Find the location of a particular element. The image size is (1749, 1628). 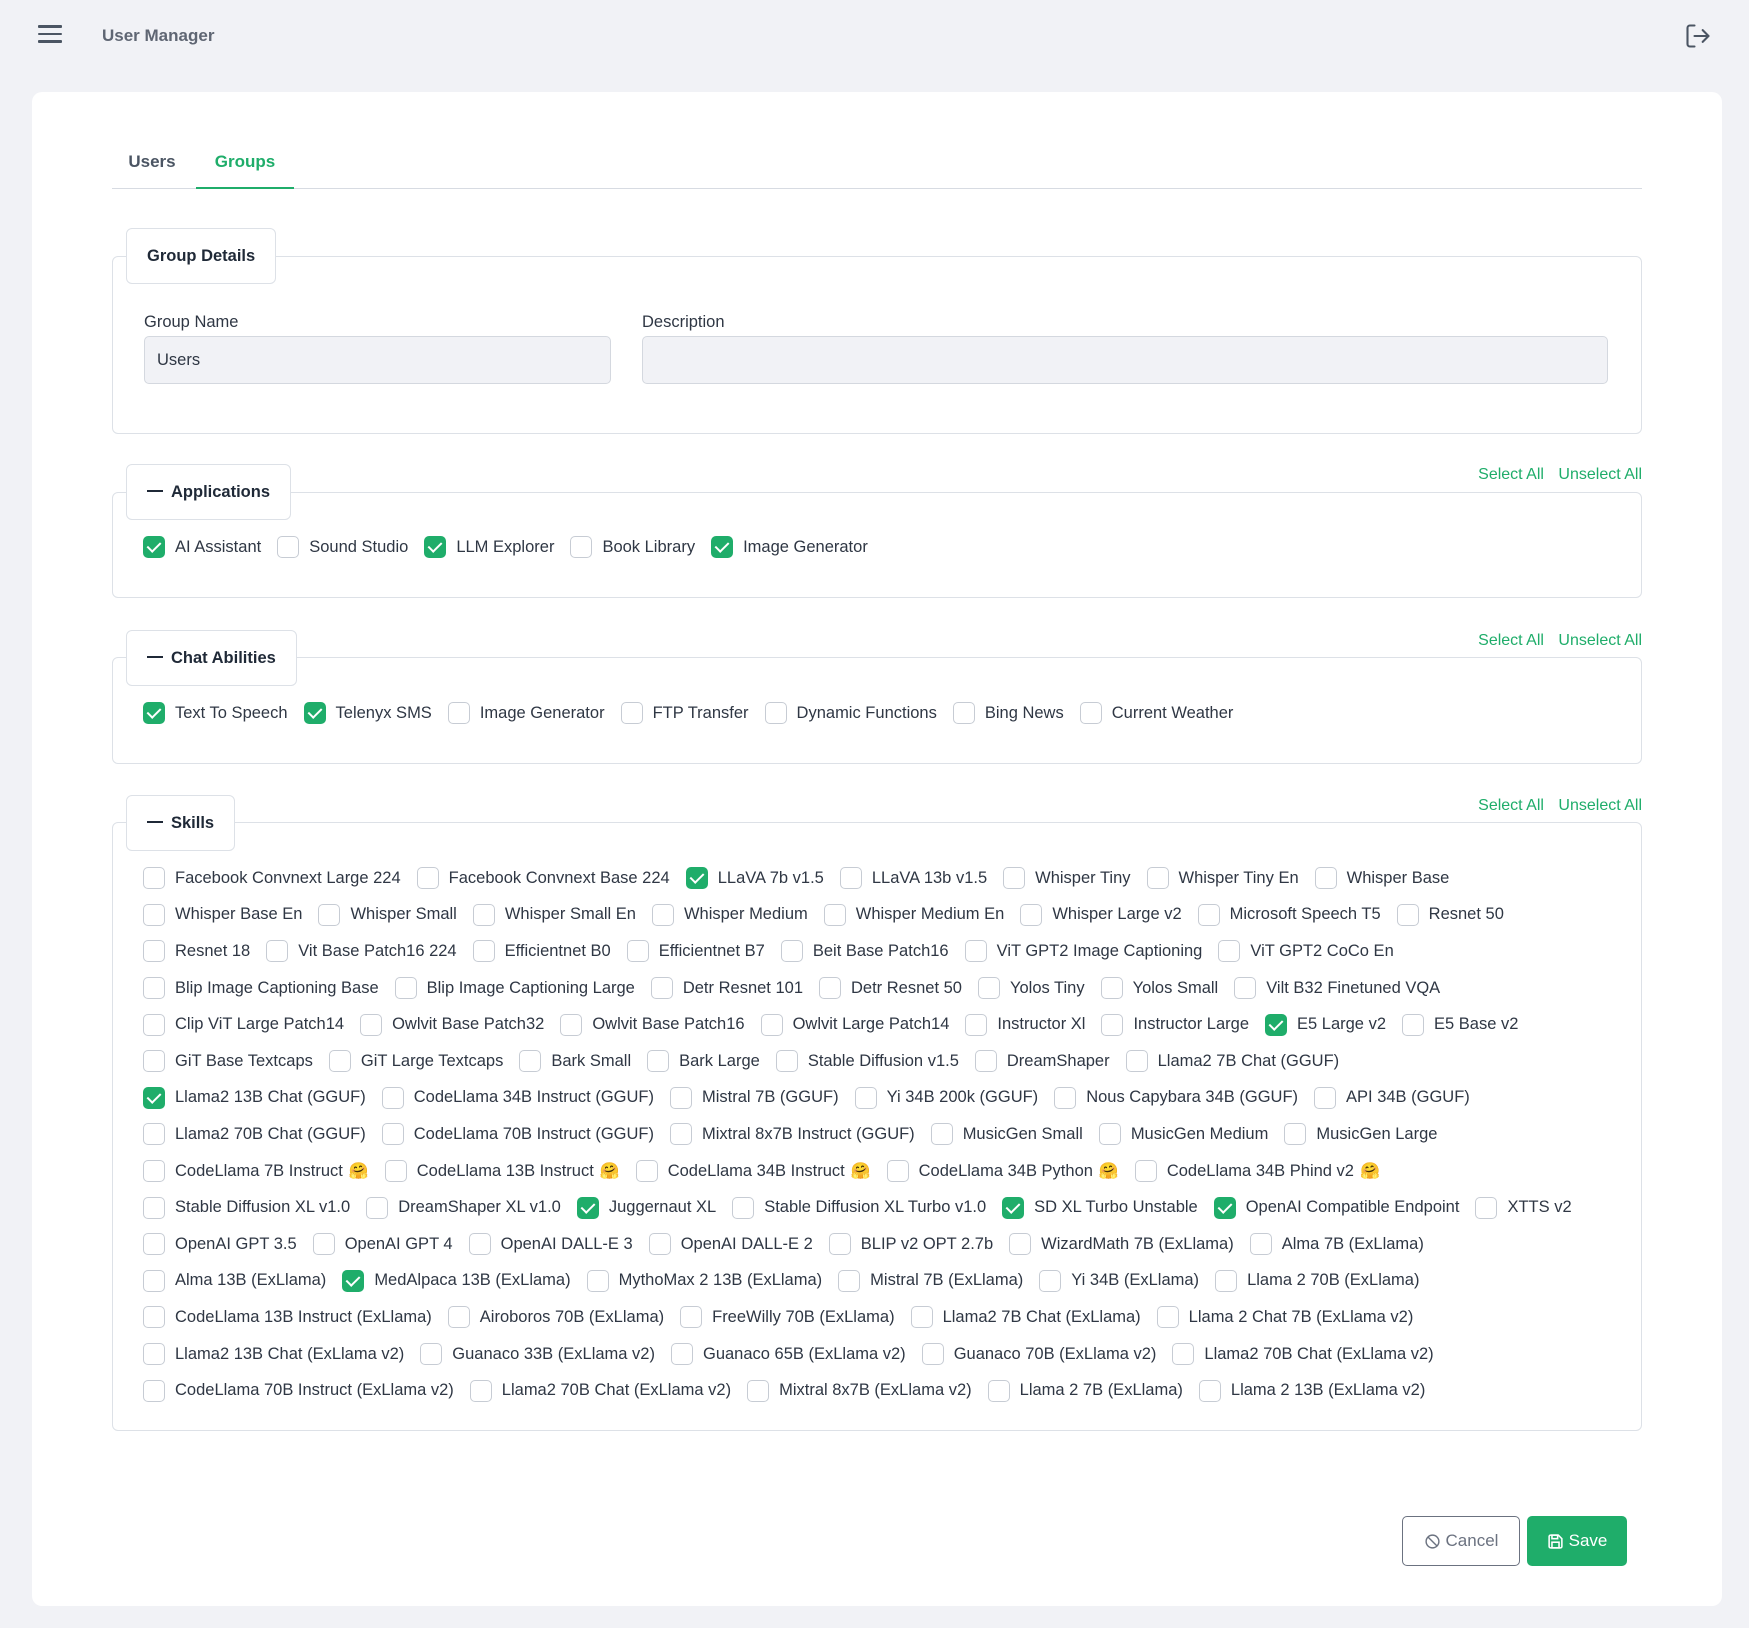

checkbox-item-airoboros-70b-exllama: Airoboros 70B (ExLlama) is located at coordinates (555, 1317).